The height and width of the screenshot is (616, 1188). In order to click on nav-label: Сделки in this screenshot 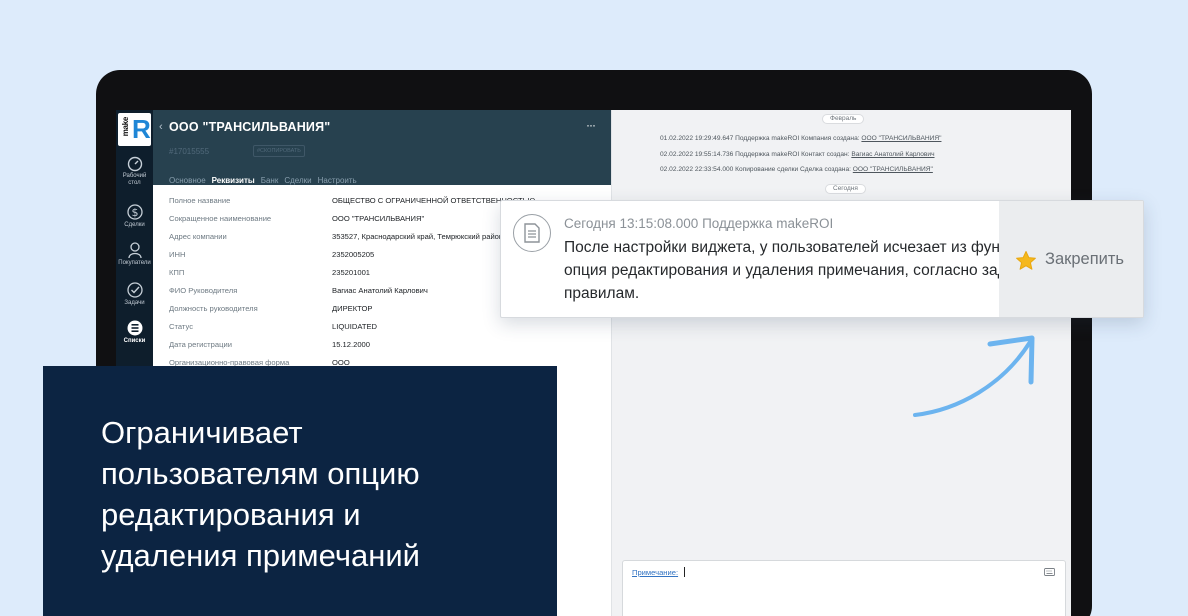, I will do `click(134, 225)`.